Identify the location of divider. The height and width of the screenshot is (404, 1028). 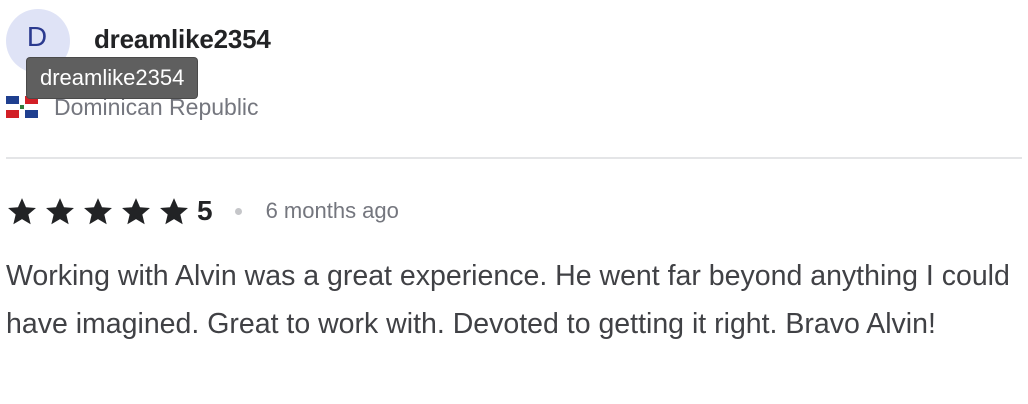
(514, 158).